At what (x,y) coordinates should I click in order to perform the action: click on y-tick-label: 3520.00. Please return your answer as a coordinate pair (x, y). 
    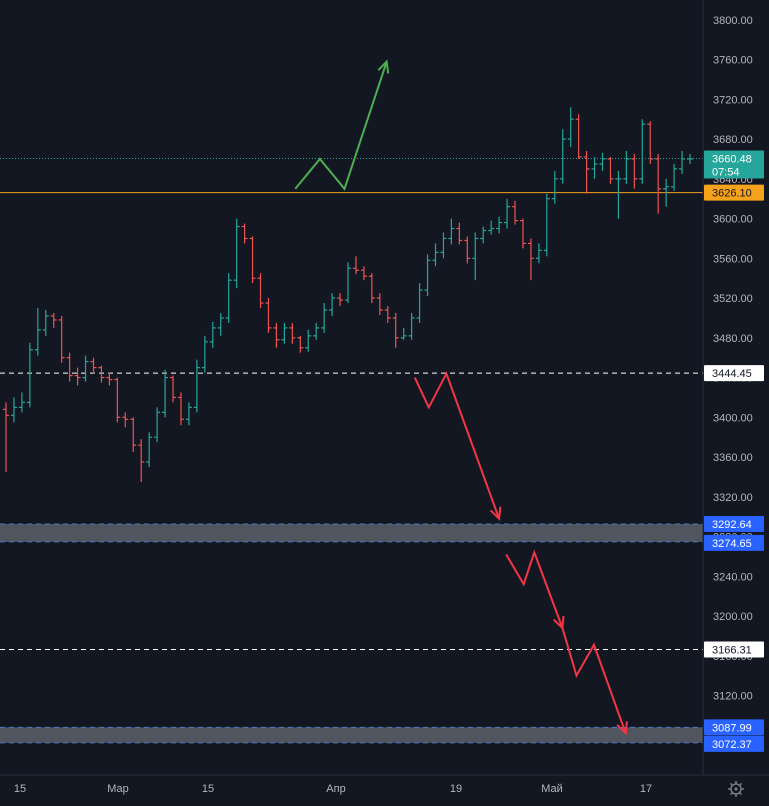
    Looking at the image, I should click on (733, 299).